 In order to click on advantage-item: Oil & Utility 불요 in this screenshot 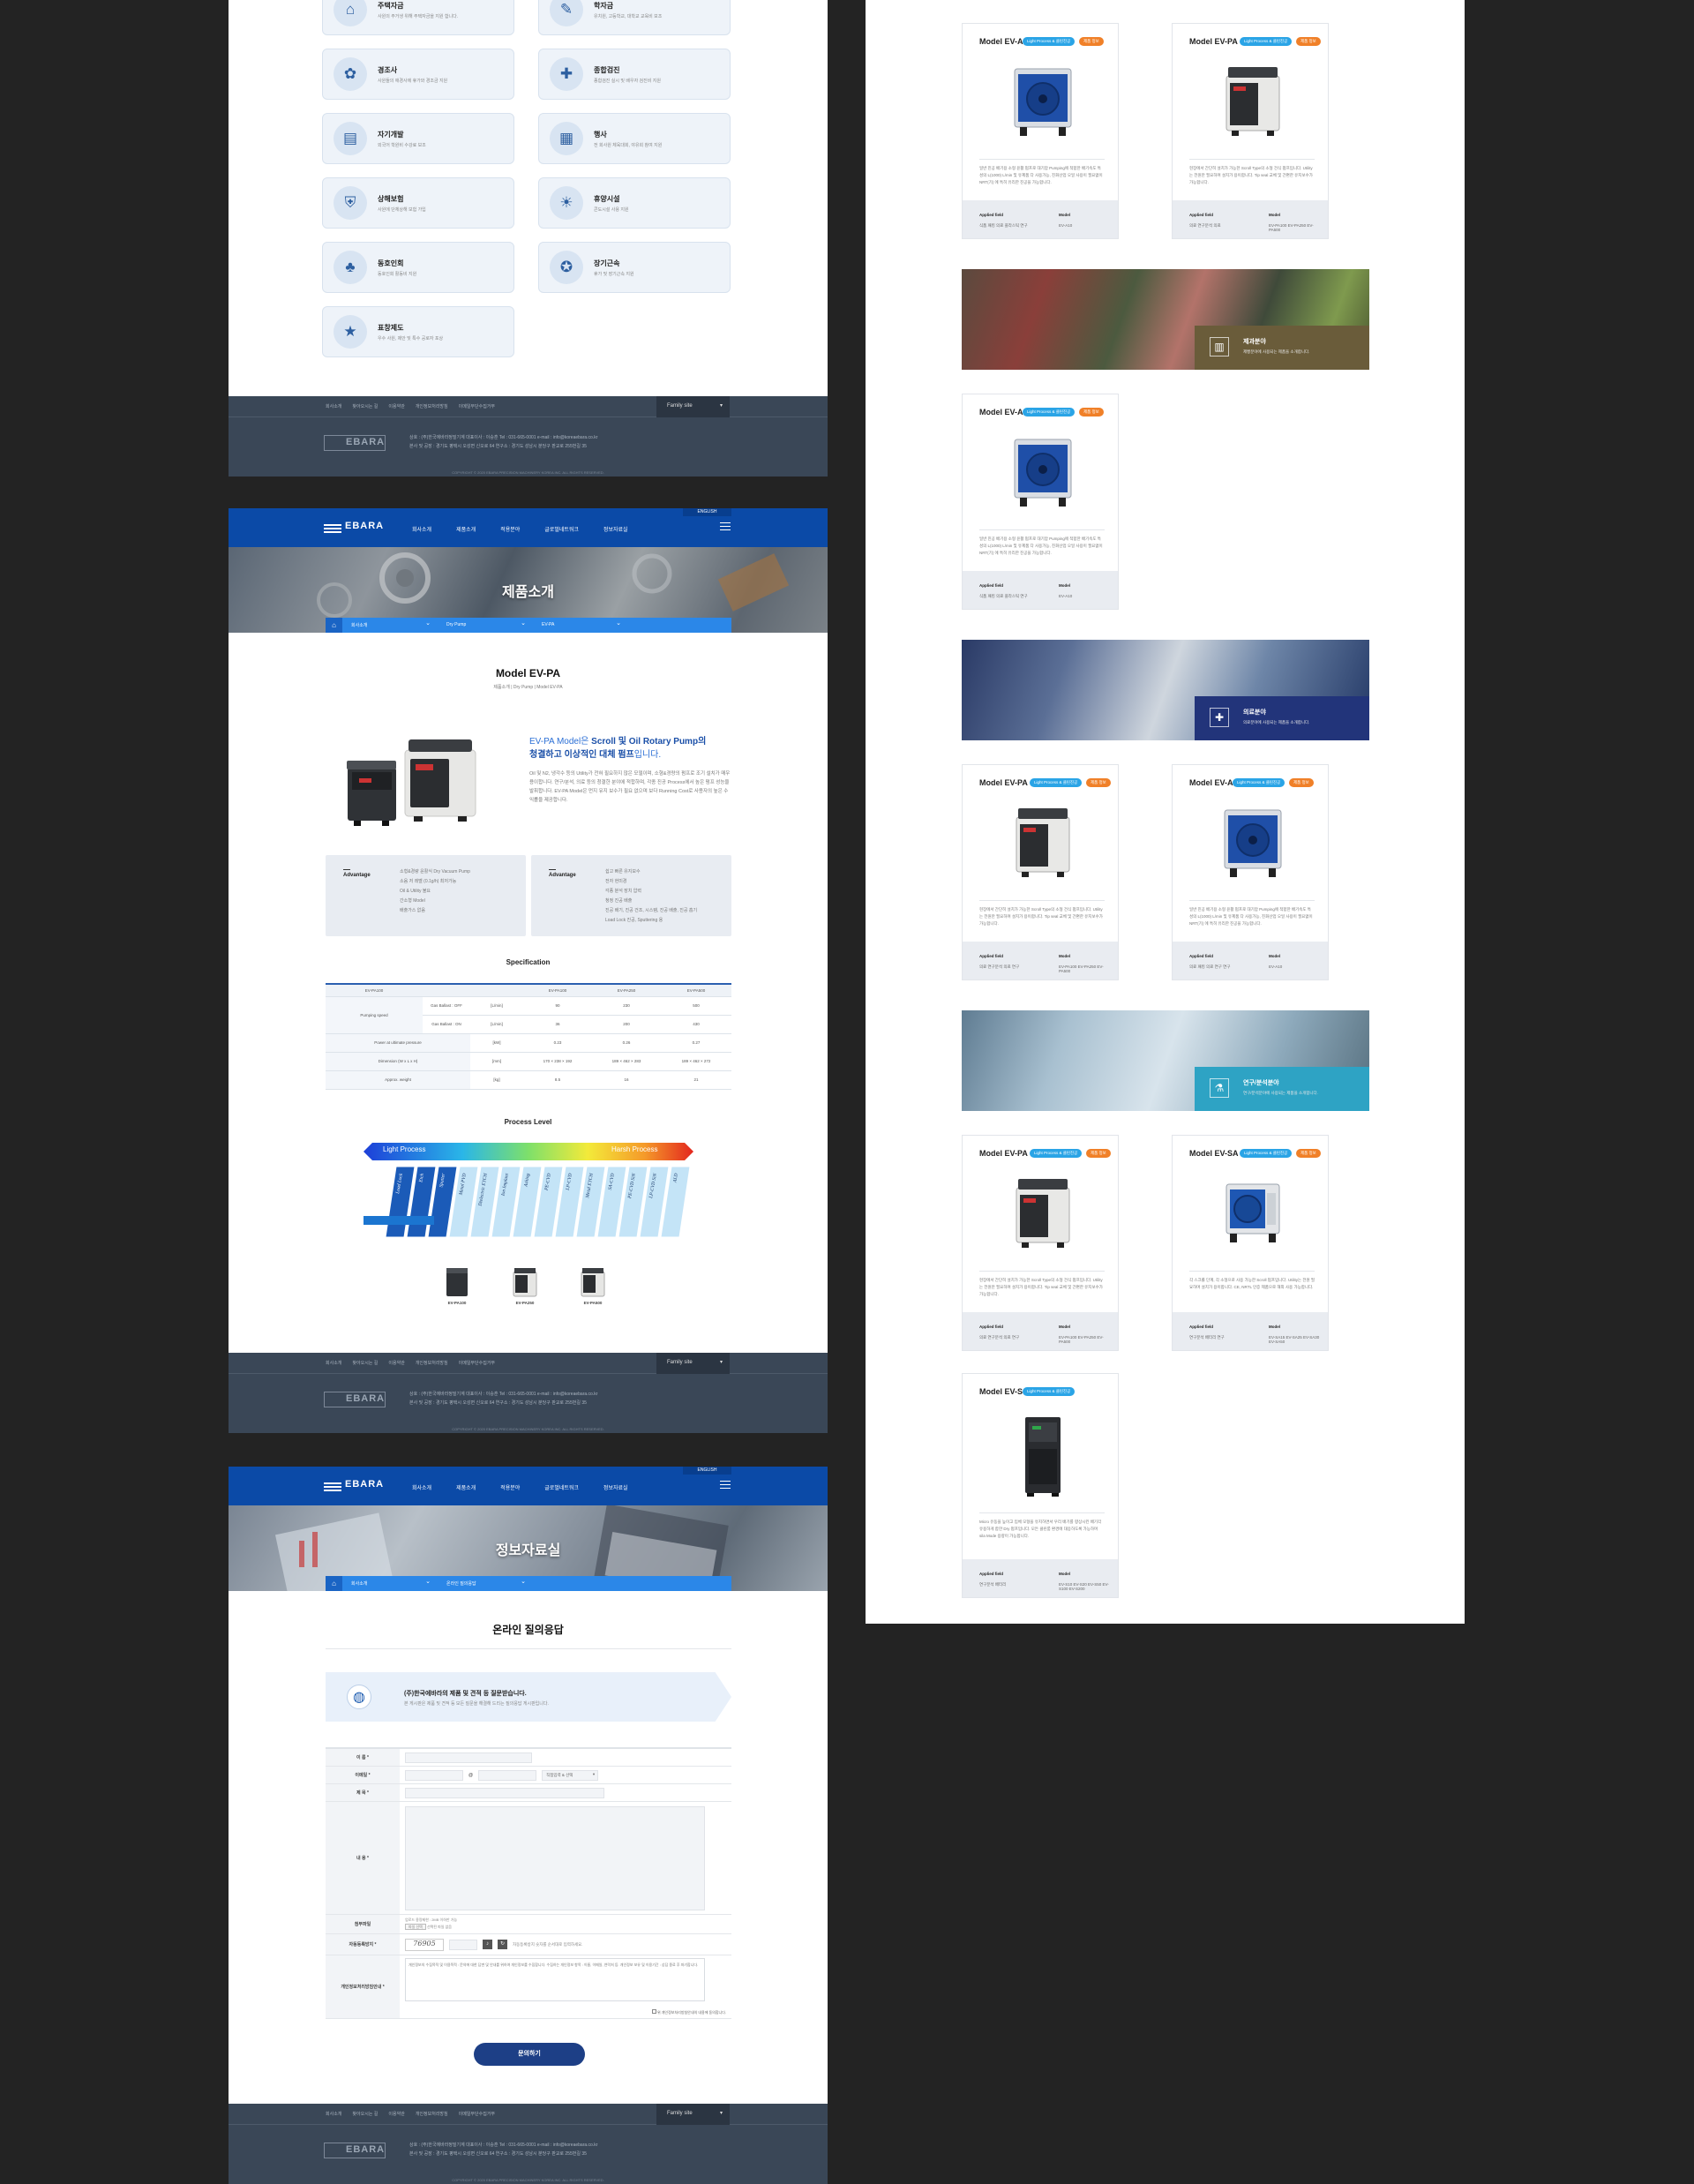, I will do `click(416, 891)`.